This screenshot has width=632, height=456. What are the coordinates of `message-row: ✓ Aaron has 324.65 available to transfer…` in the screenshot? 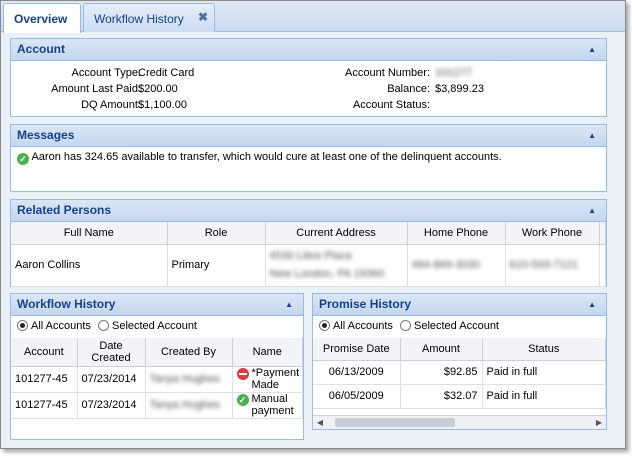 It's located at (308, 158).